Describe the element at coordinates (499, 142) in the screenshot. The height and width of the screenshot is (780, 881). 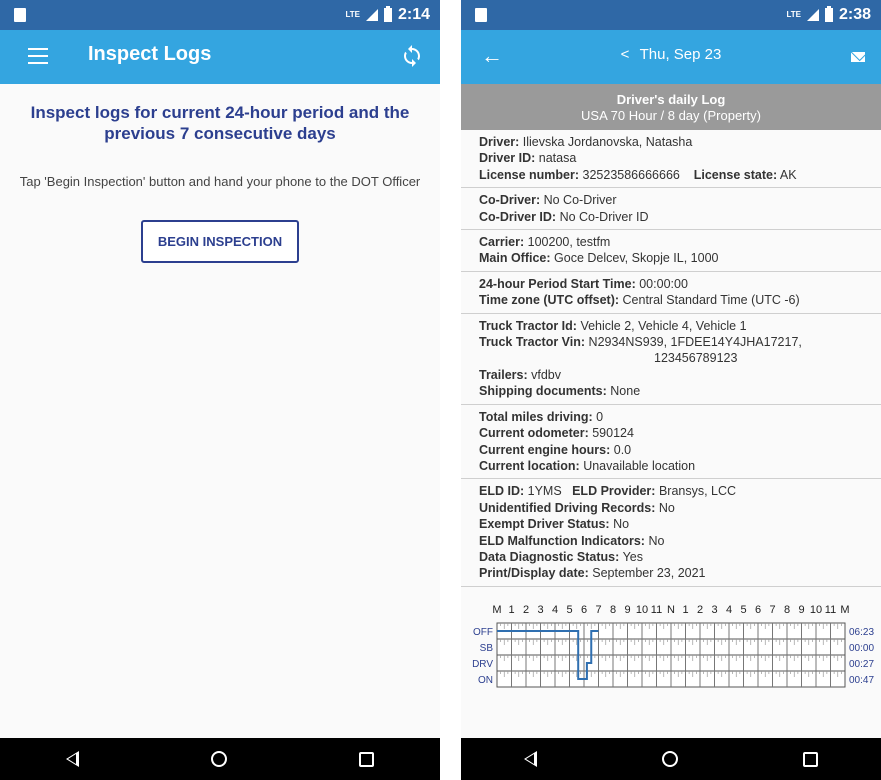
I see `driver-label: Driver:` at that location.